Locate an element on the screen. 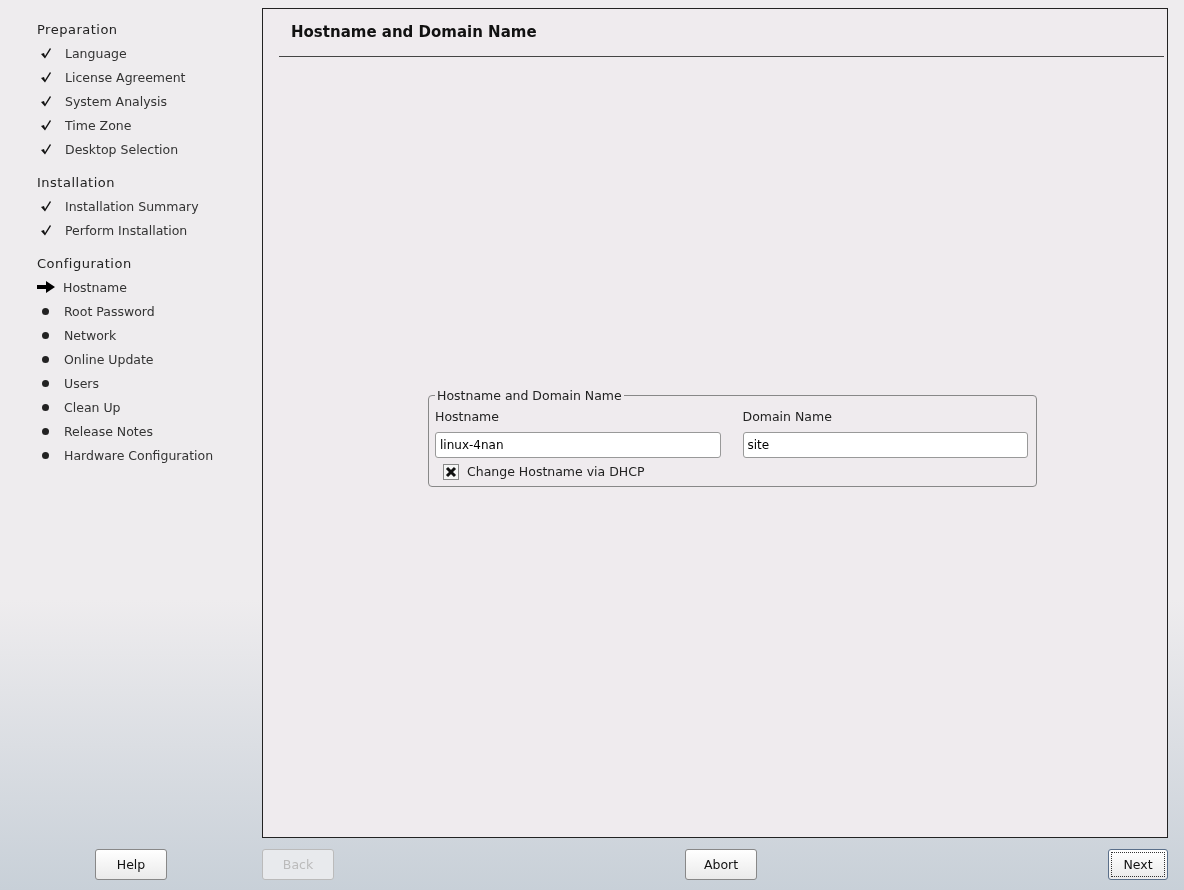 The height and width of the screenshot is (890, 1184). step-label: Language is located at coordinates (96, 53).